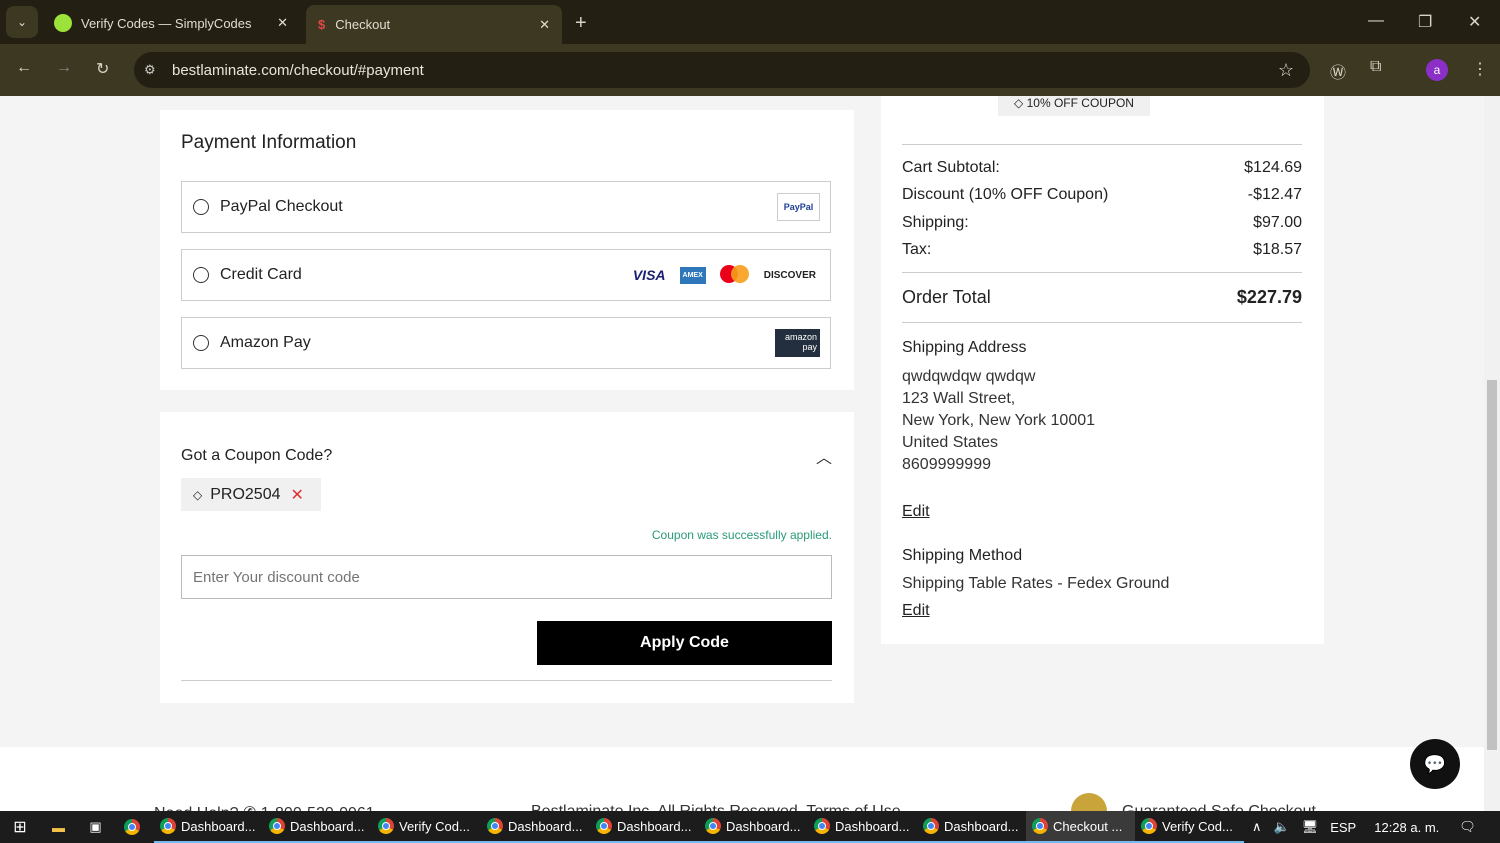 The height and width of the screenshot is (843, 1500). What do you see at coordinates (134, 827) in the screenshot?
I see `chrome-icon` at bounding box center [134, 827].